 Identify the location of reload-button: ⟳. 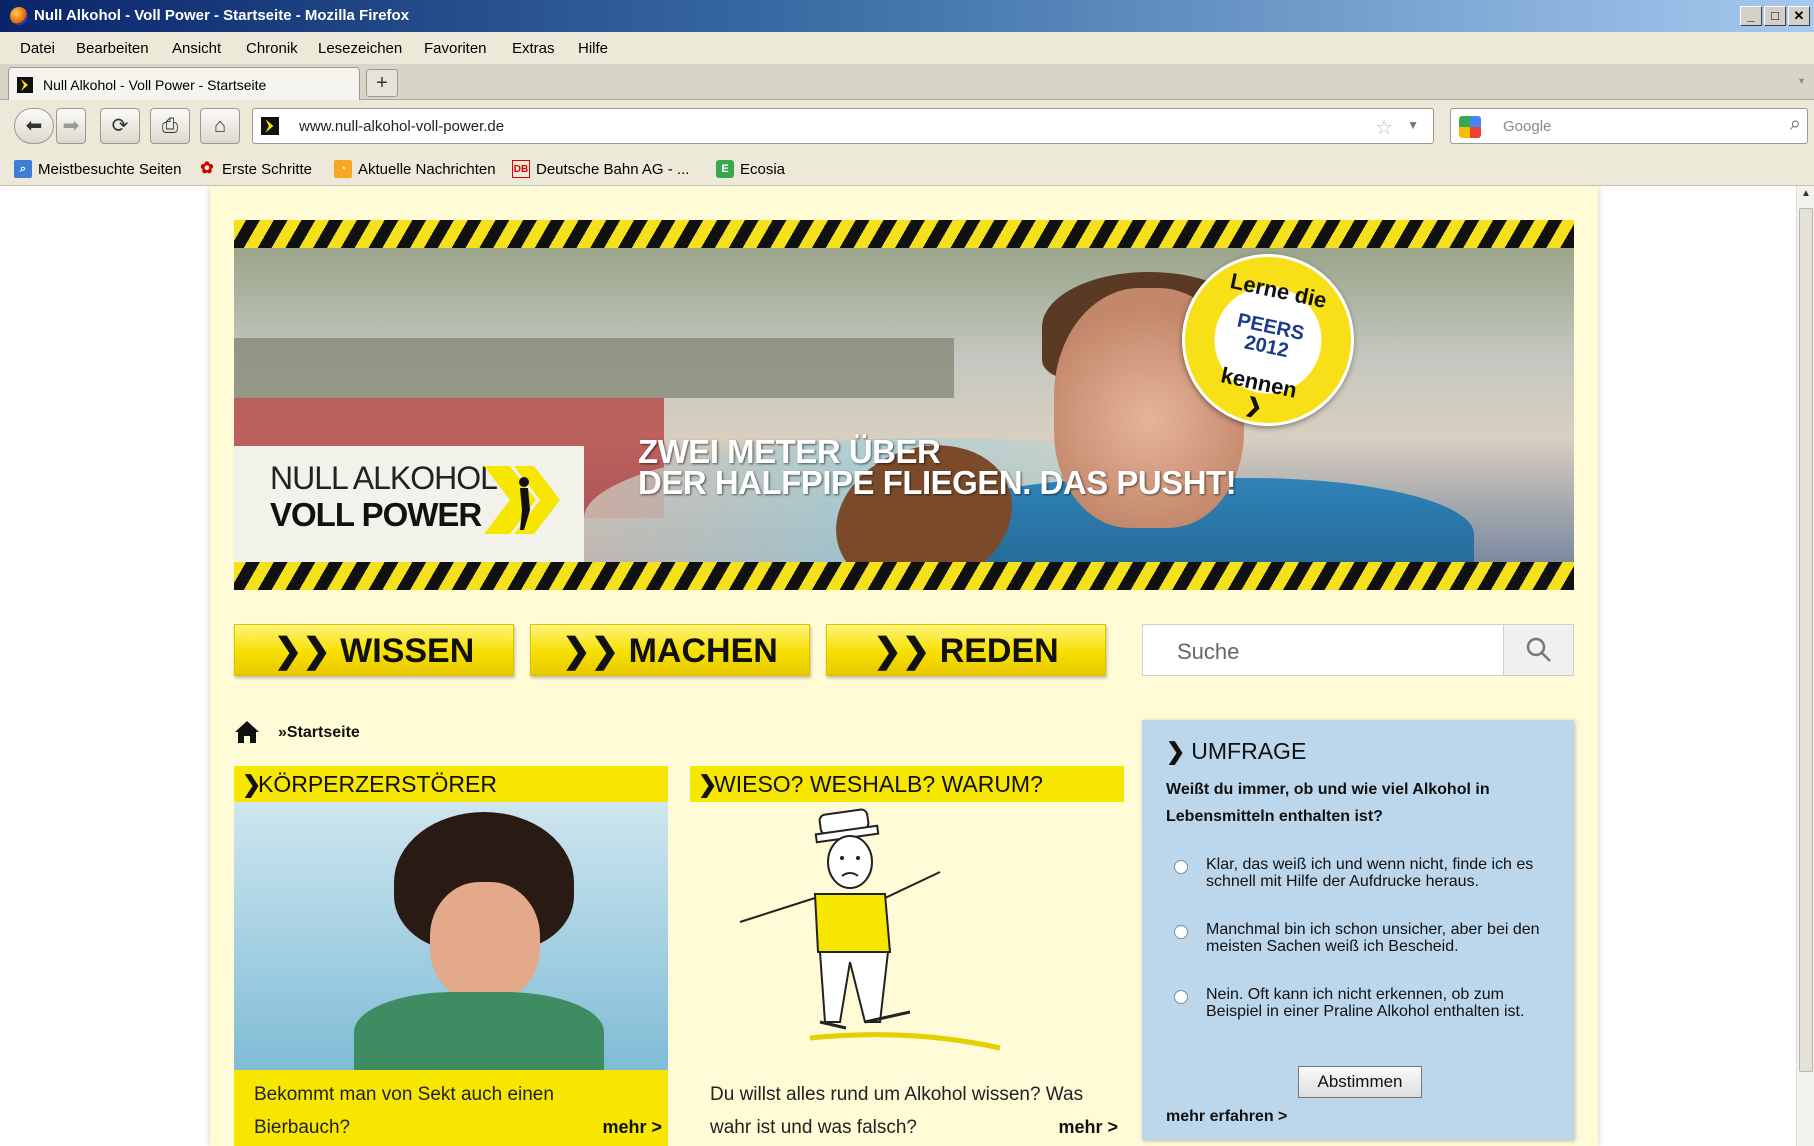
(120, 126).